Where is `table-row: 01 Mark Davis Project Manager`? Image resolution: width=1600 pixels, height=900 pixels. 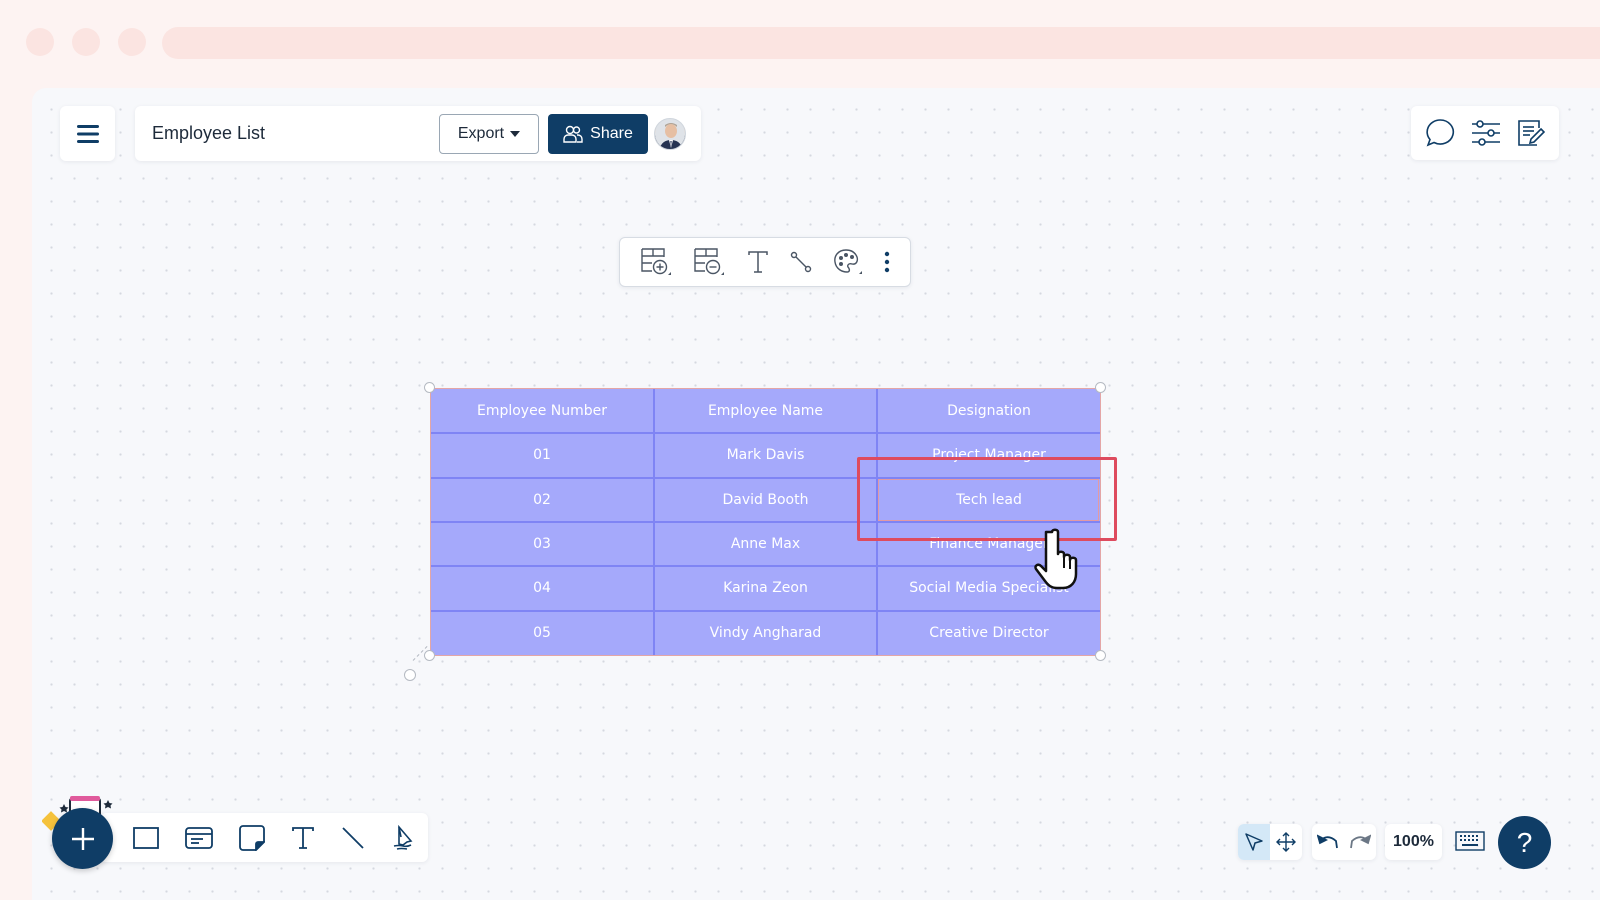 table-row: 01 Mark Davis Project Manager is located at coordinates (765, 455).